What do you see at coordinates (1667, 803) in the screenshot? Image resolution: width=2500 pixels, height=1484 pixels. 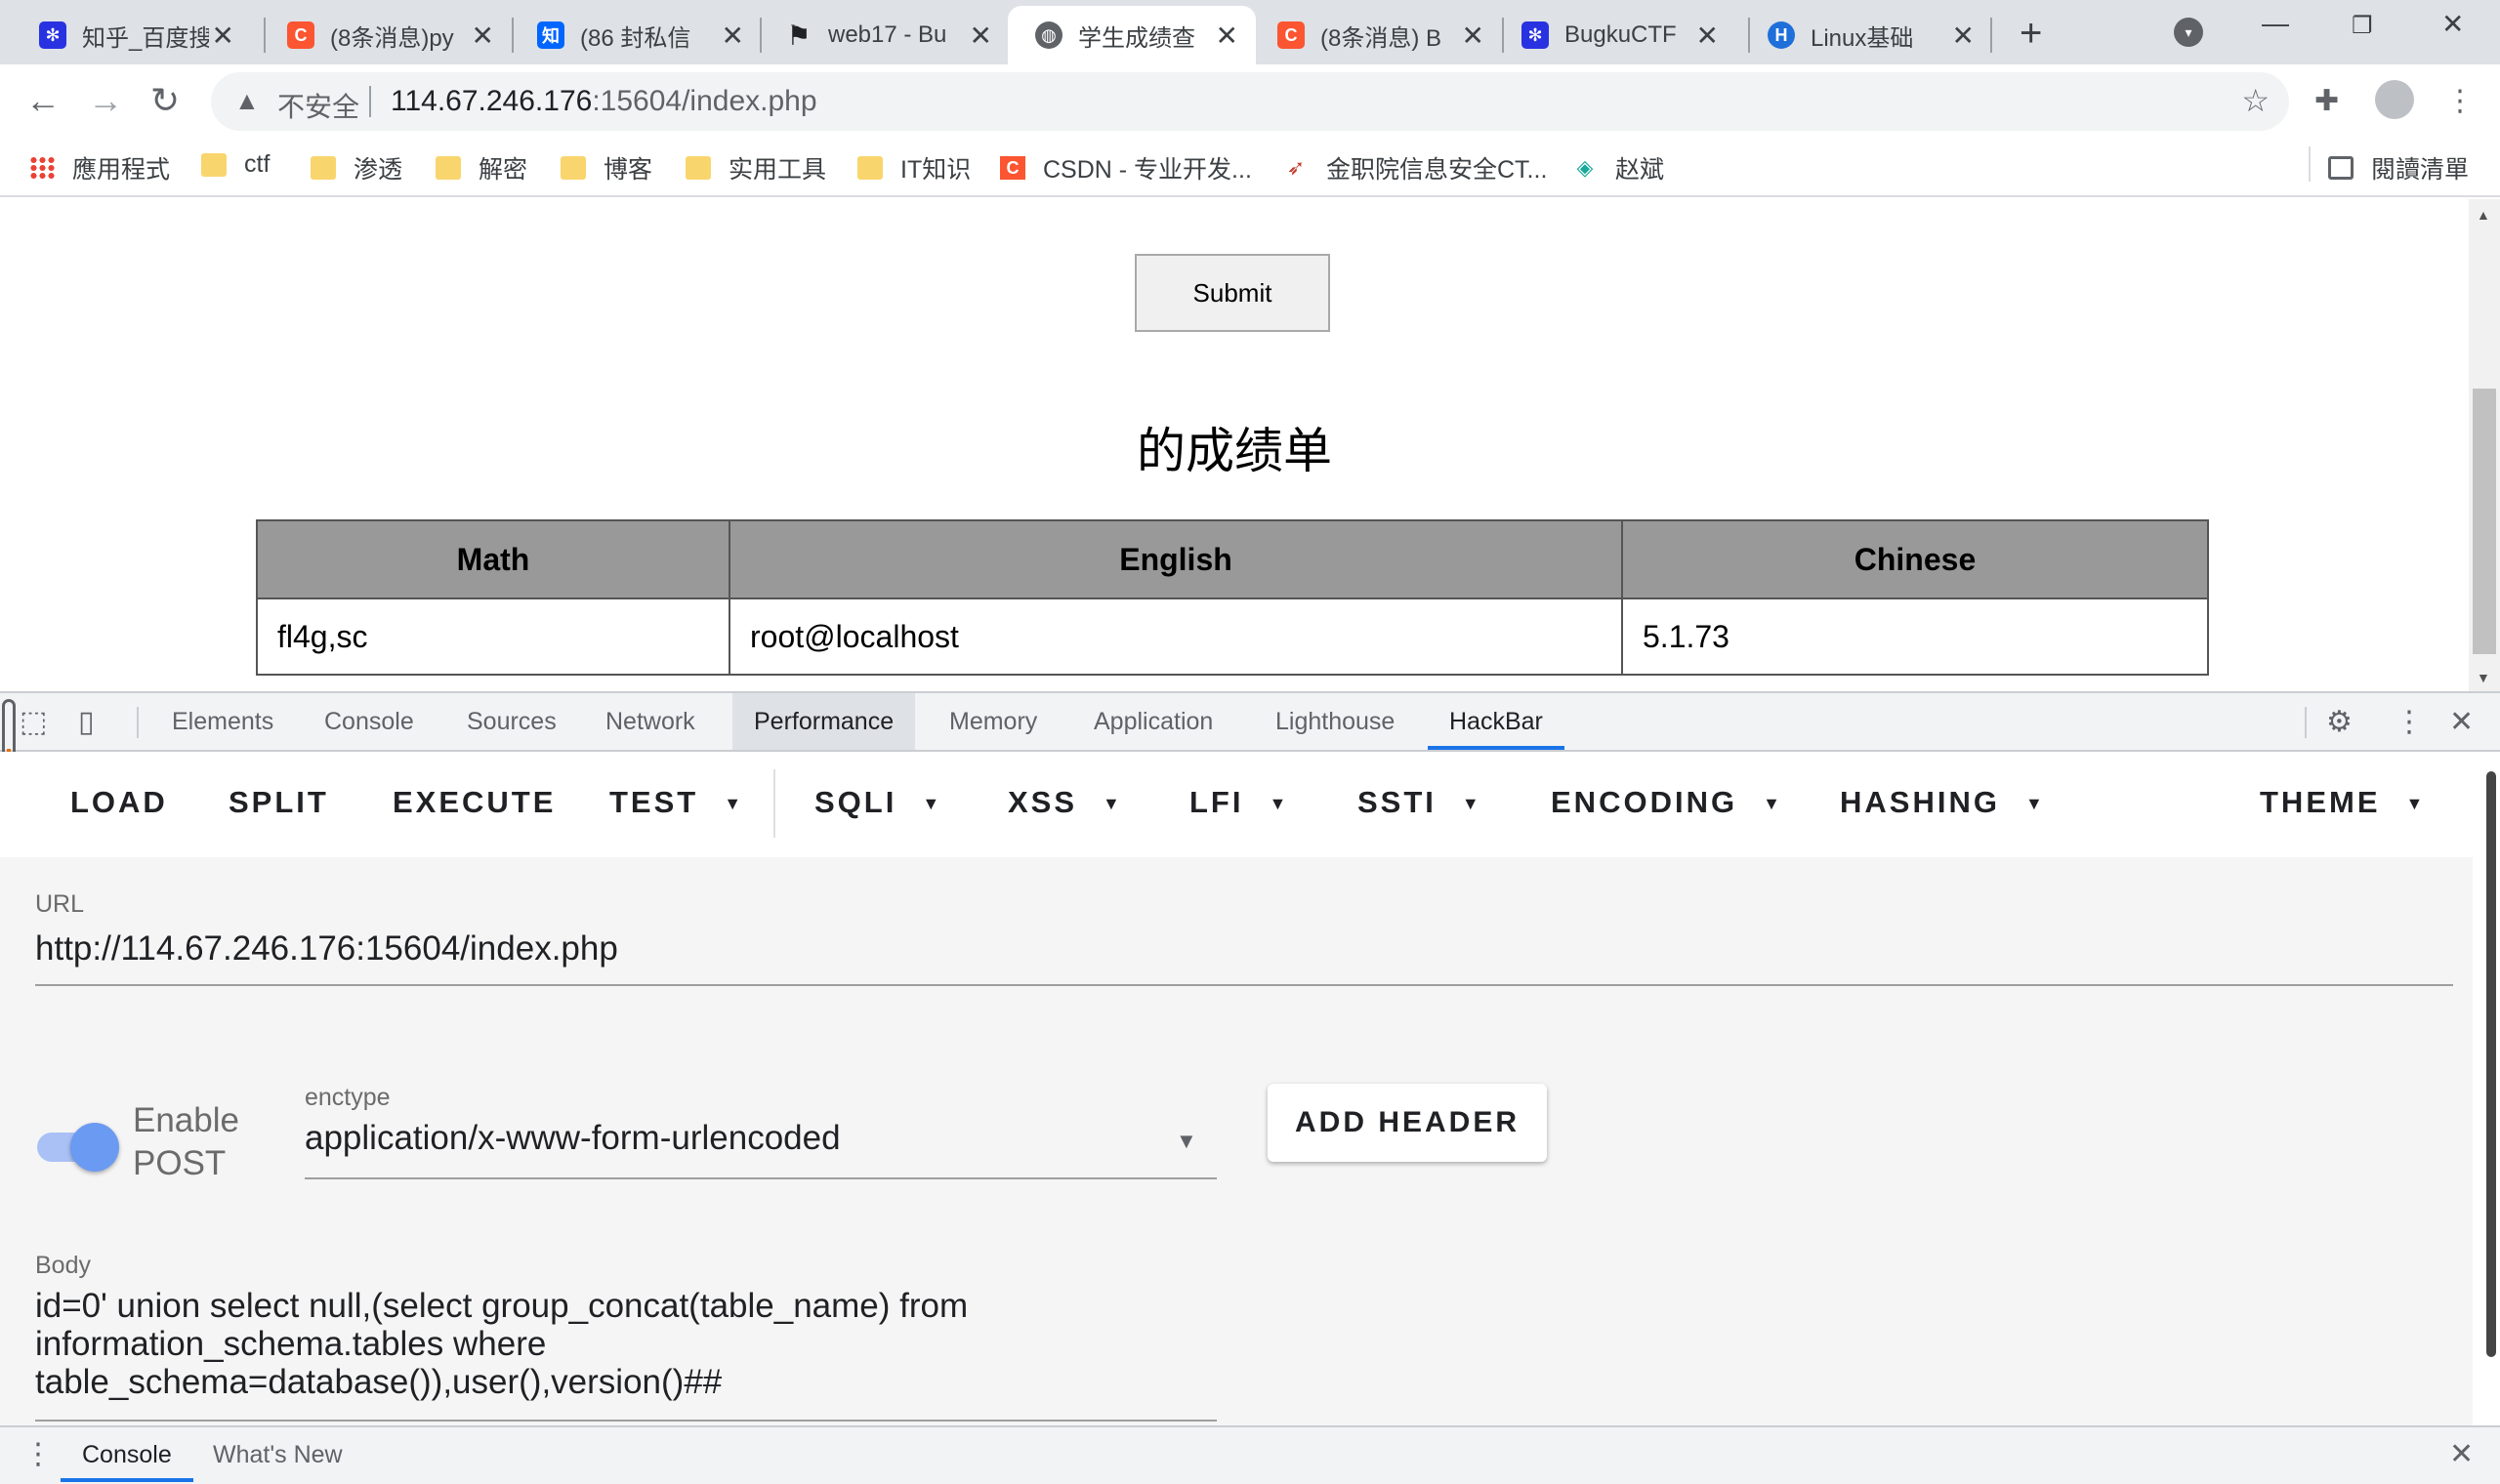 I see `encoding-menu-button: ENCODING ▼` at bounding box center [1667, 803].